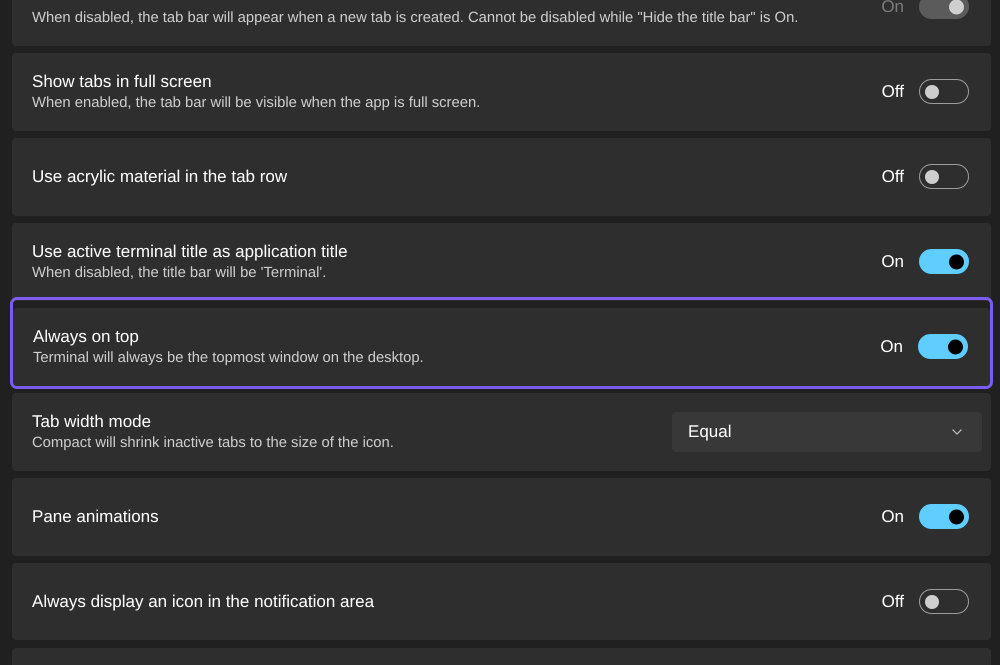 Image resolution: width=1000 pixels, height=665 pixels. What do you see at coordinates (92, 422) in the screenshot?
I see `setting-title: Tab width mode` at bounding box center [92, 422].